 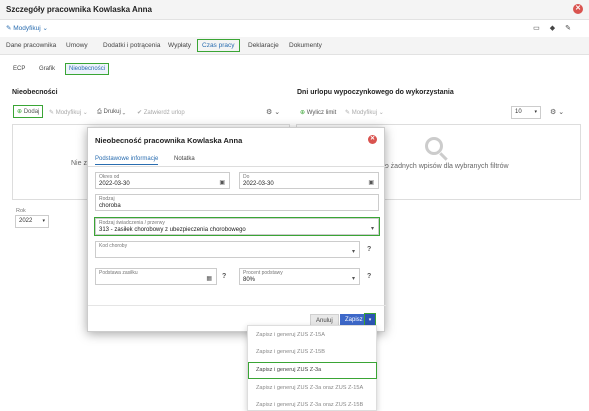 I want to click on left-empty-text: Nie z, so click(x=79, y=163).